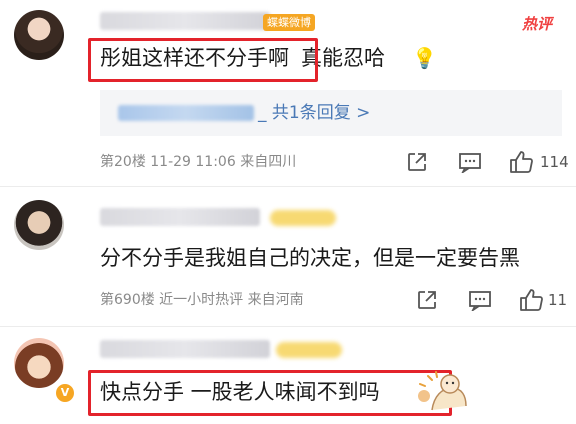 Image resolution: width=576 pixels, height=424 pixels. I want to click on comment-text: 分不分手是我姐自己的决定，但是一定要告黑, so click(310, 258).